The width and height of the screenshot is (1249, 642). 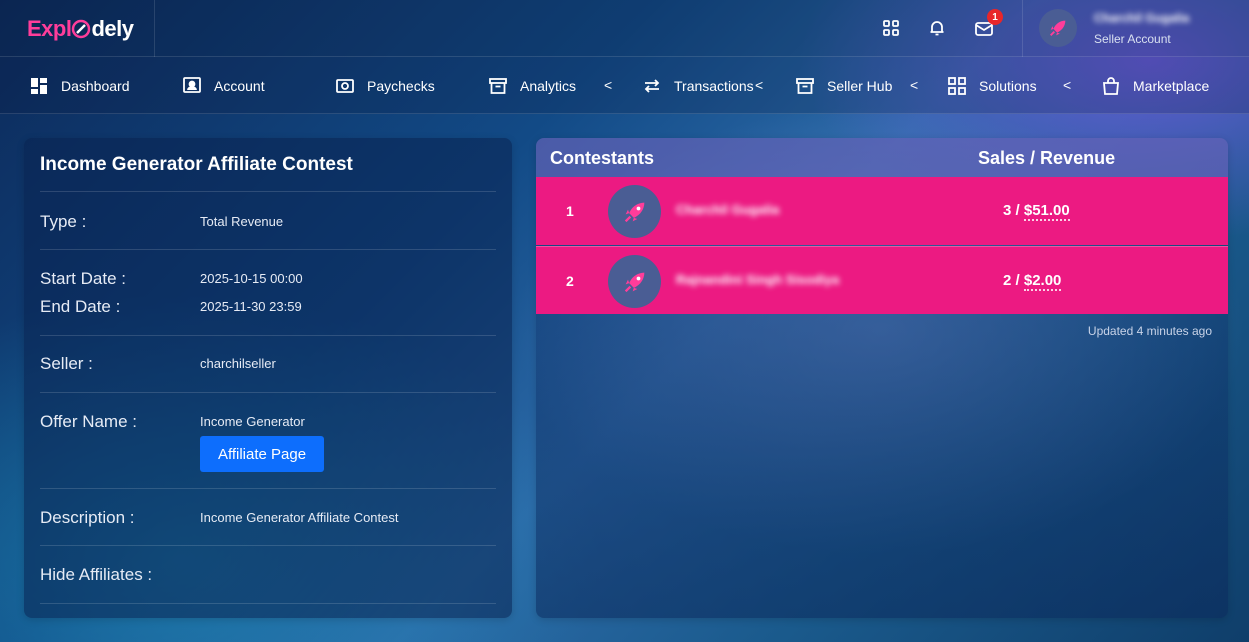 I want to click on analytics-icon, so click(x=498, y=85).